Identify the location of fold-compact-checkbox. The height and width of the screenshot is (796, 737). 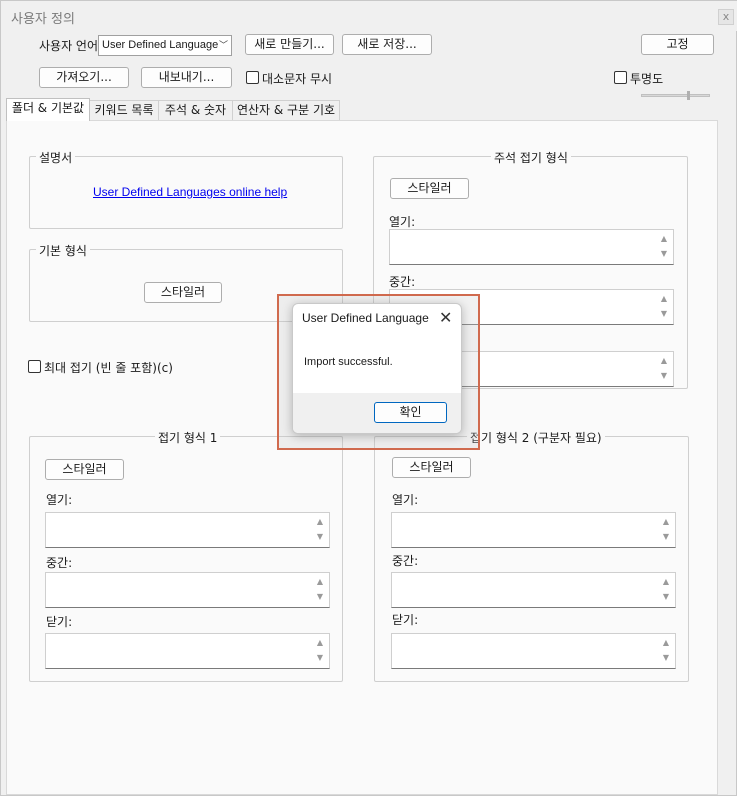
(34, 366).